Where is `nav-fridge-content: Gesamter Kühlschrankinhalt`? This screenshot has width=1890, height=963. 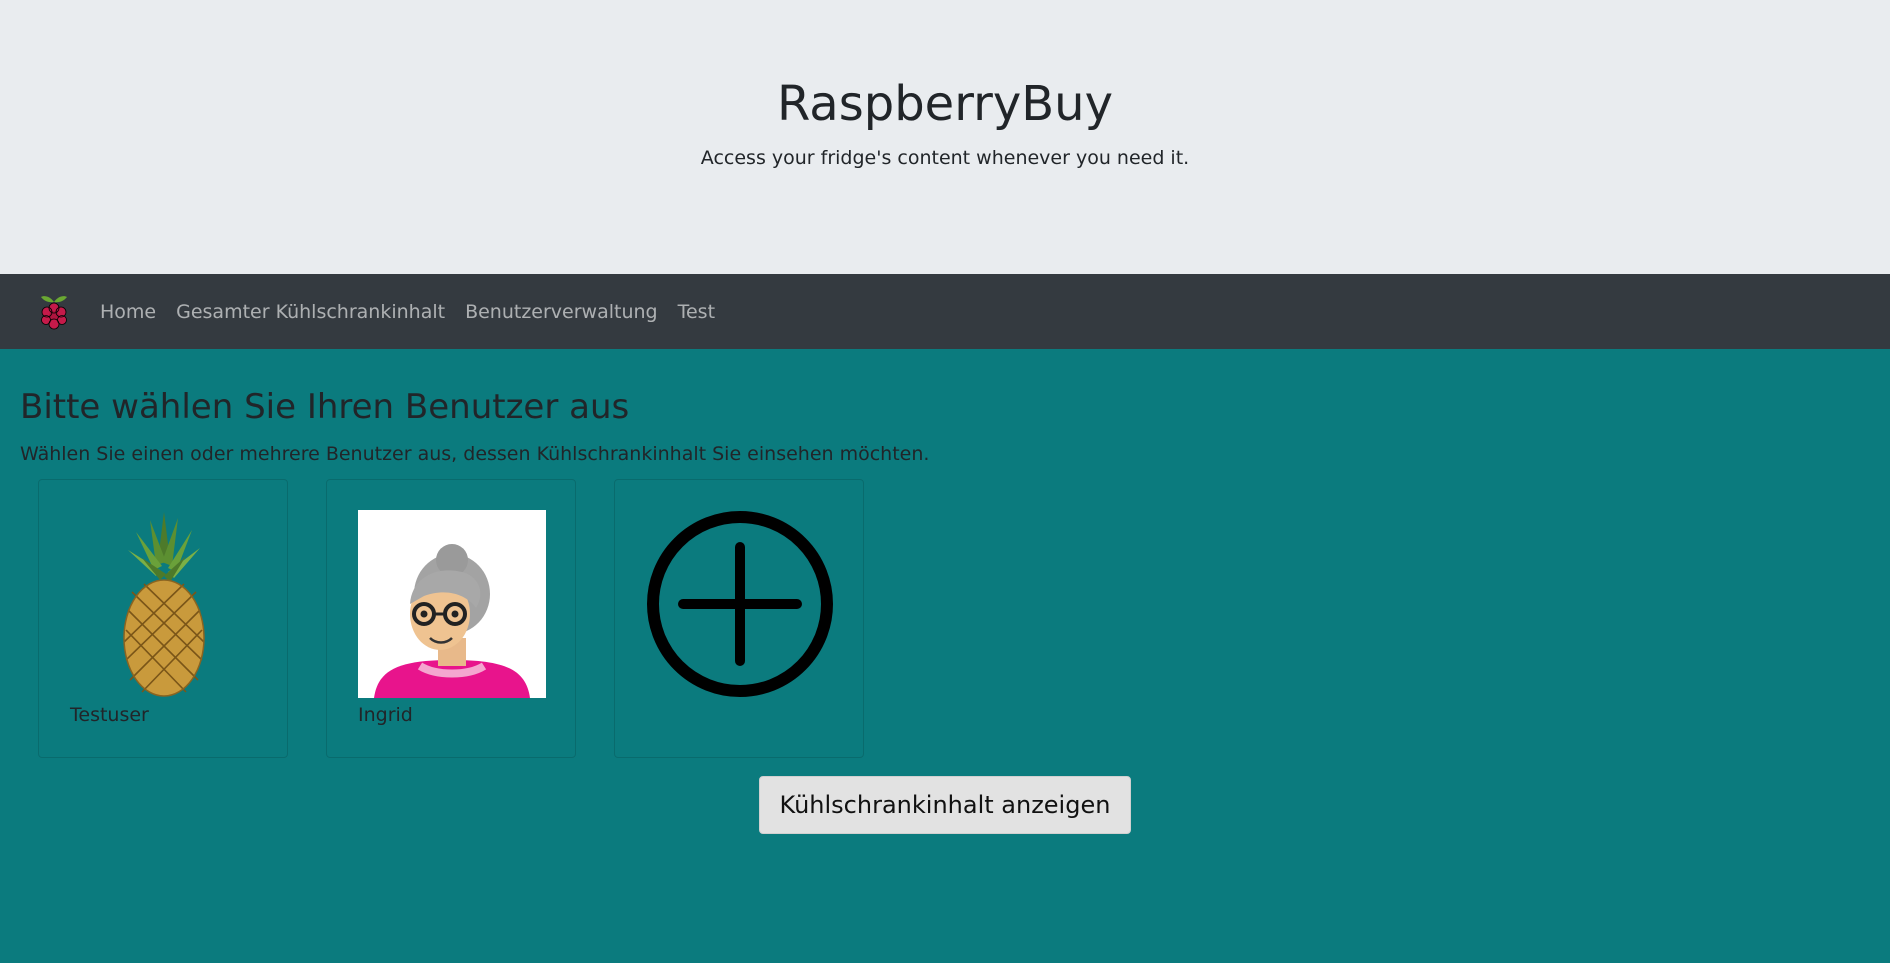
nav-fridge-content: Gesamter Kühlschrankinhalt is located at coordinates (310, 312).